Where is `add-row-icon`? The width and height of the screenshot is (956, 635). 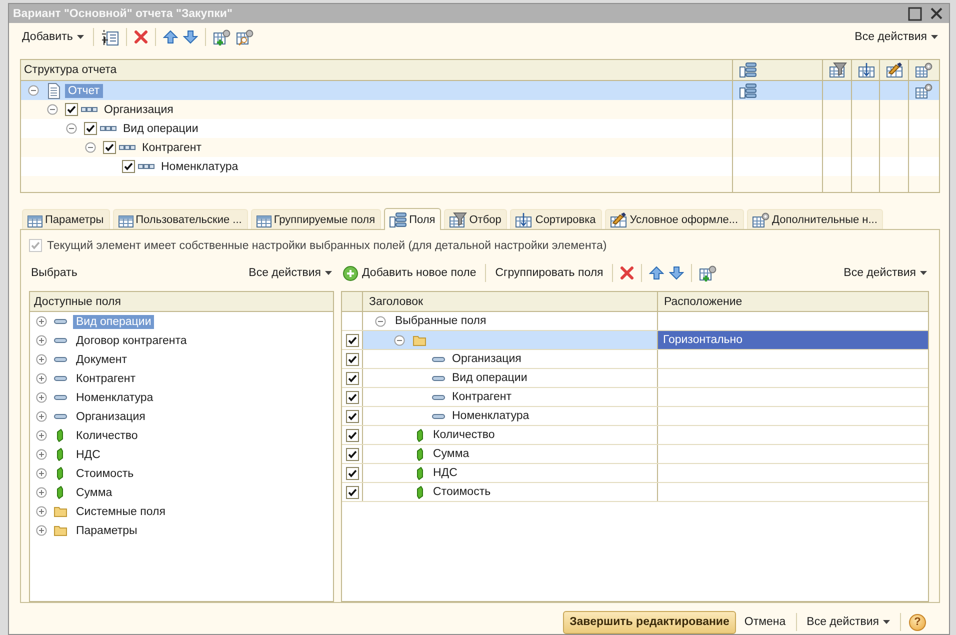 add-row-icon is located at coordinates (109, 37).